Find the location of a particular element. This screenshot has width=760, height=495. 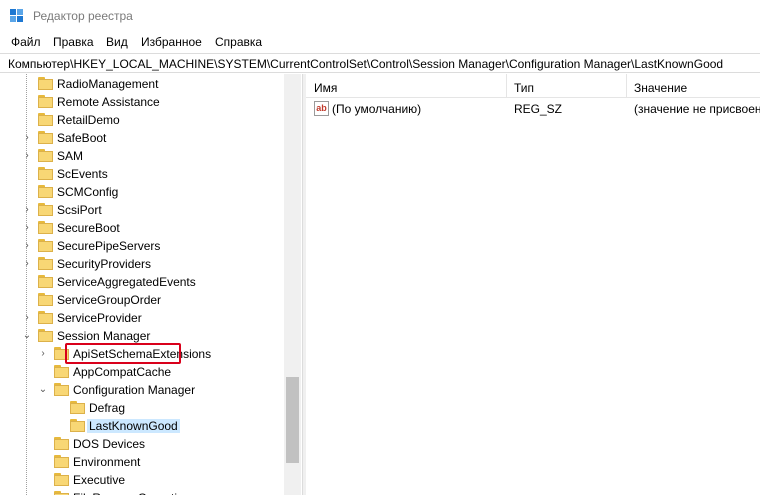

title-bar: Редактор реестра is located at coordinates (380, 15).